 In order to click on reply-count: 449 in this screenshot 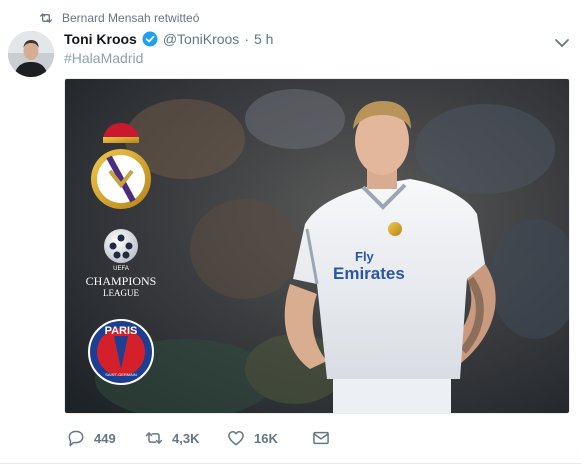, I will do `click(105, 438)`.